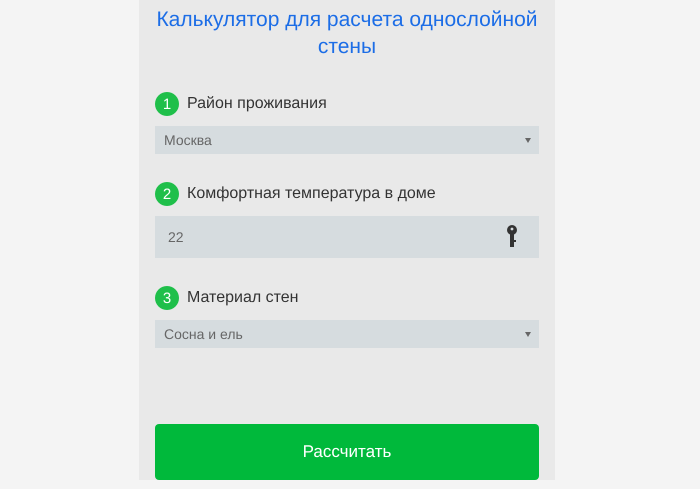  What do you see at coordinates (347, 334) in the screenshot?
I see `dropdown-field: Сосна и ель` at bounding box center [347, 334].